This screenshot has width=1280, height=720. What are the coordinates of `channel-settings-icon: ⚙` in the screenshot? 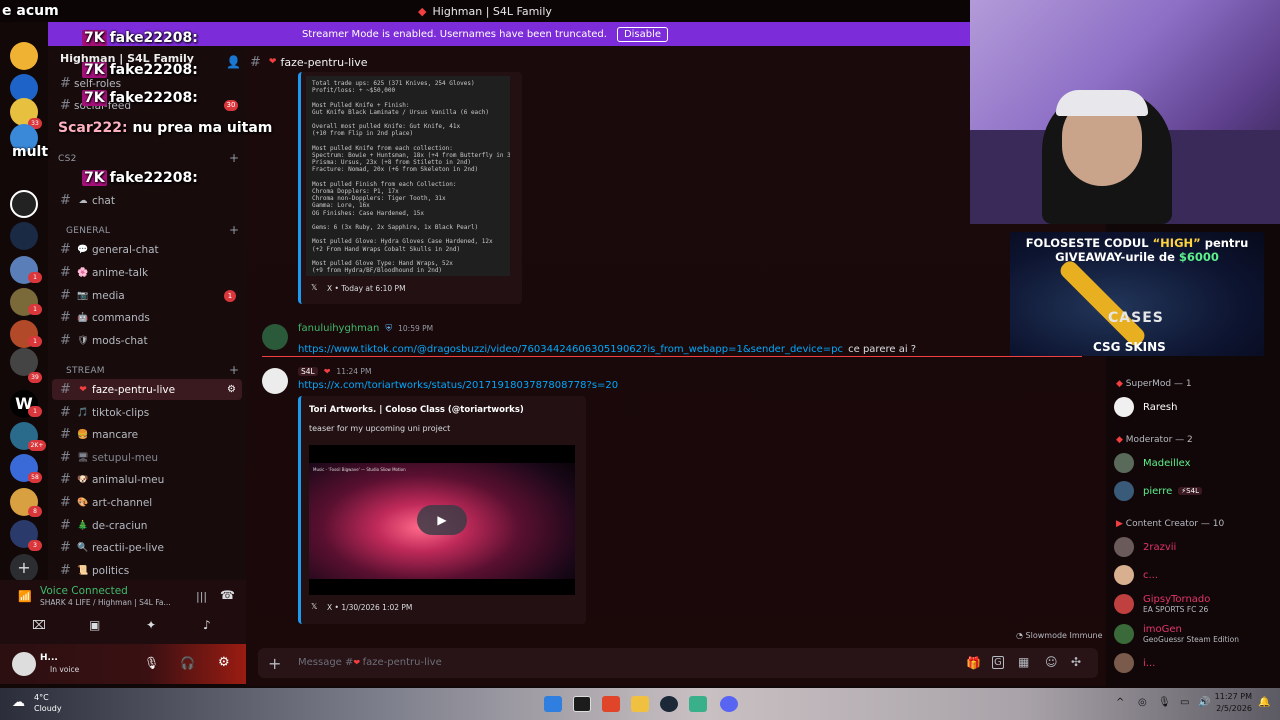 It's located at (231, 389).